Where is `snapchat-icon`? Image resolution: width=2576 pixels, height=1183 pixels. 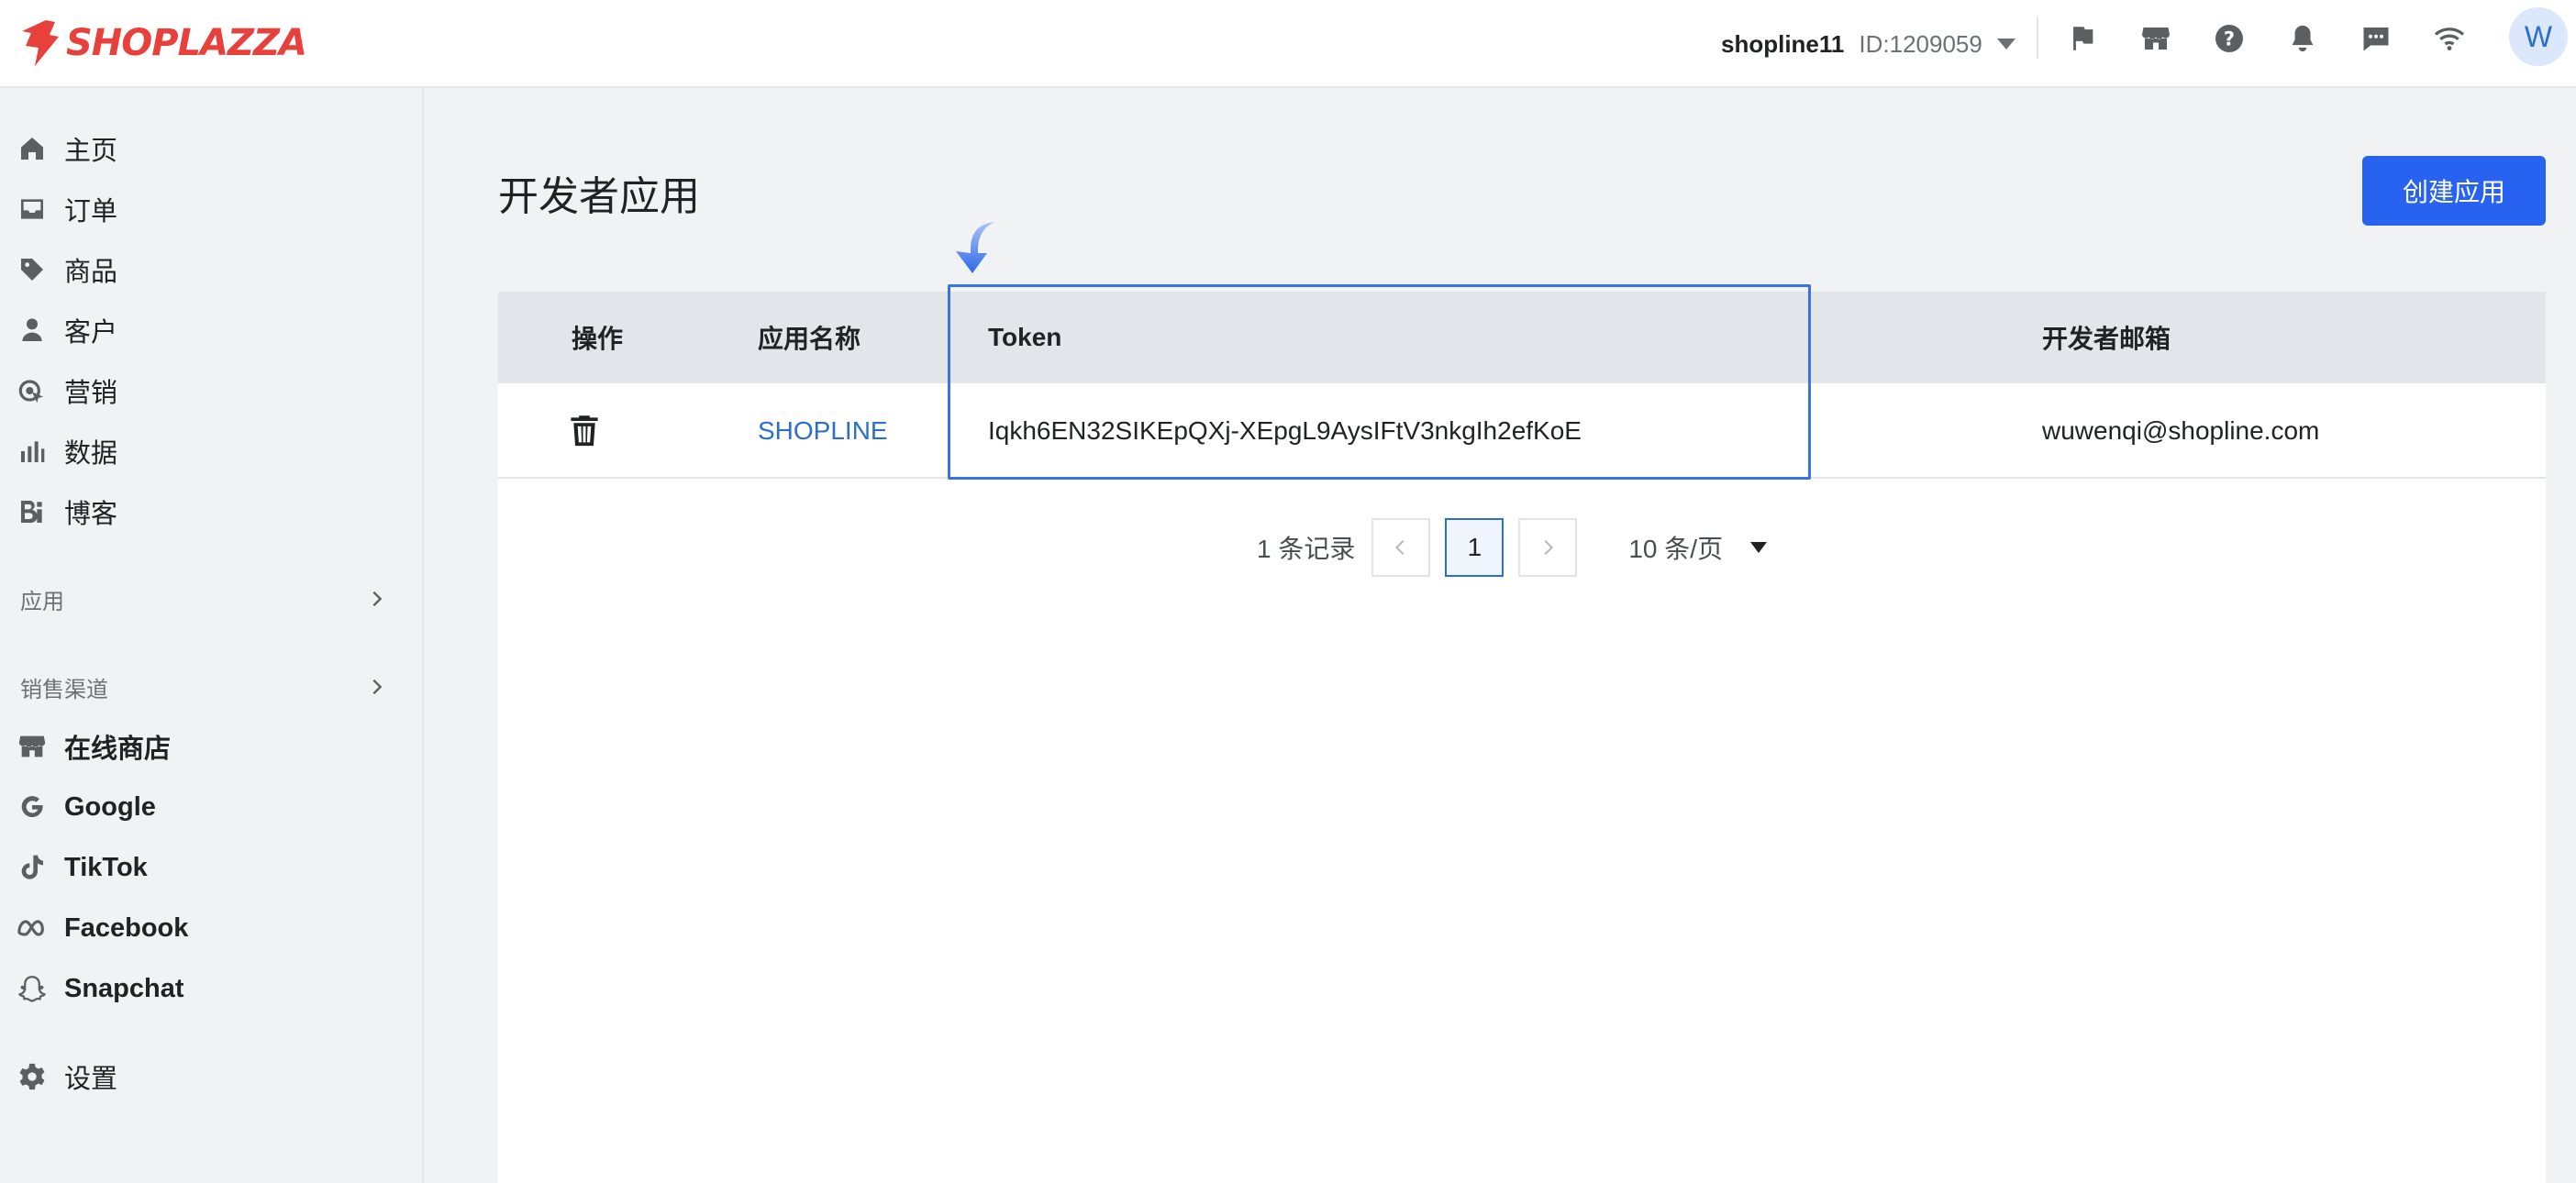
snapchat-icon is located at coordinates (32, 988).